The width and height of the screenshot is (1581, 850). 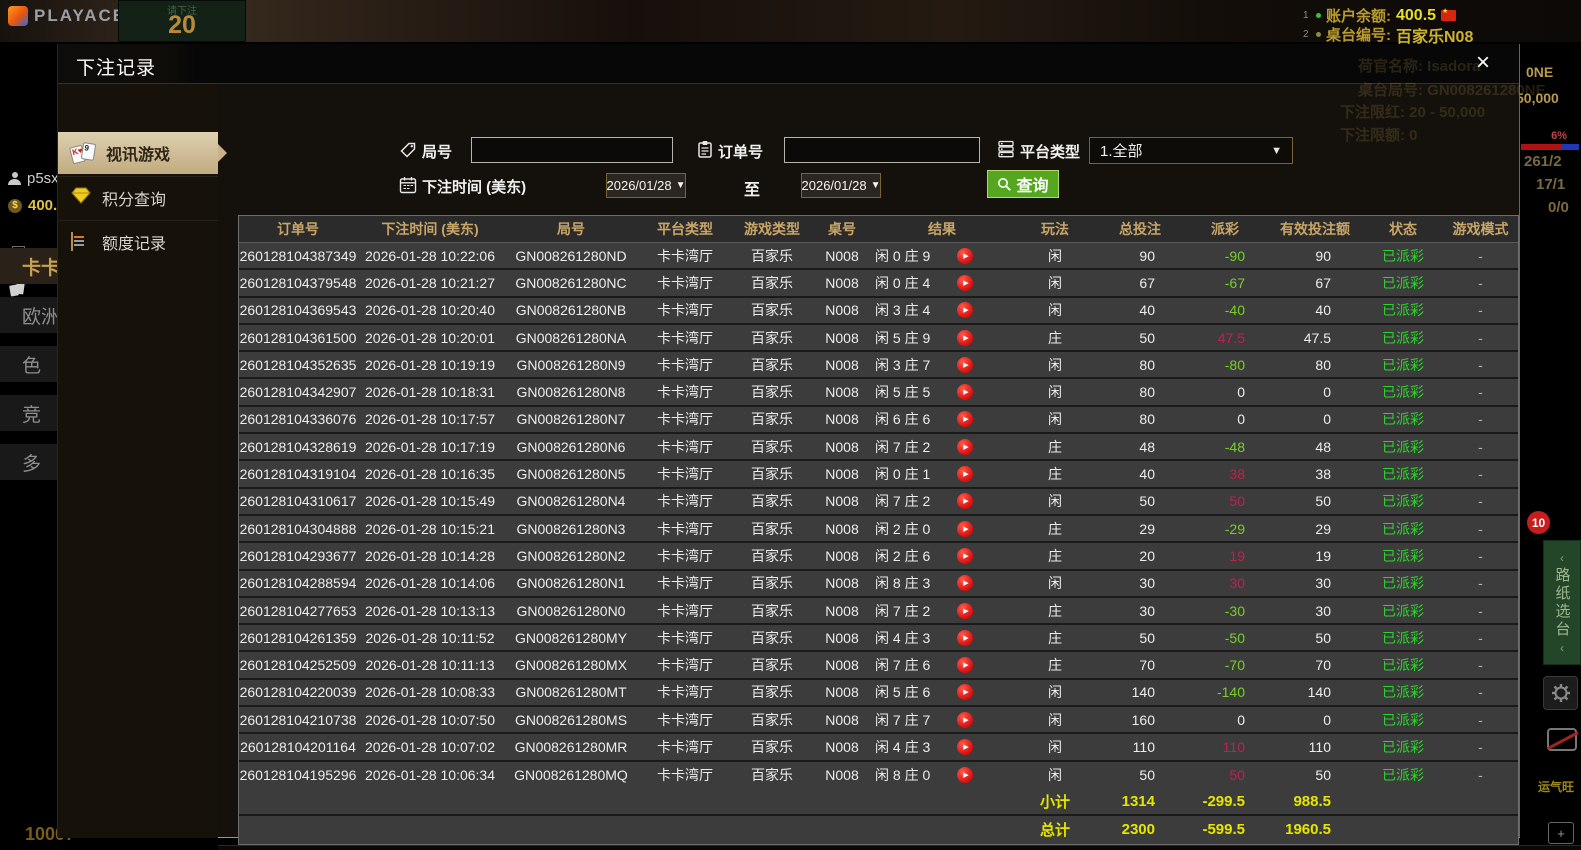 What do you see at coordinates (1435, 37) in the screenshot?
I see `table-value: 百家乐N08` at bounding box center [1435, 37].